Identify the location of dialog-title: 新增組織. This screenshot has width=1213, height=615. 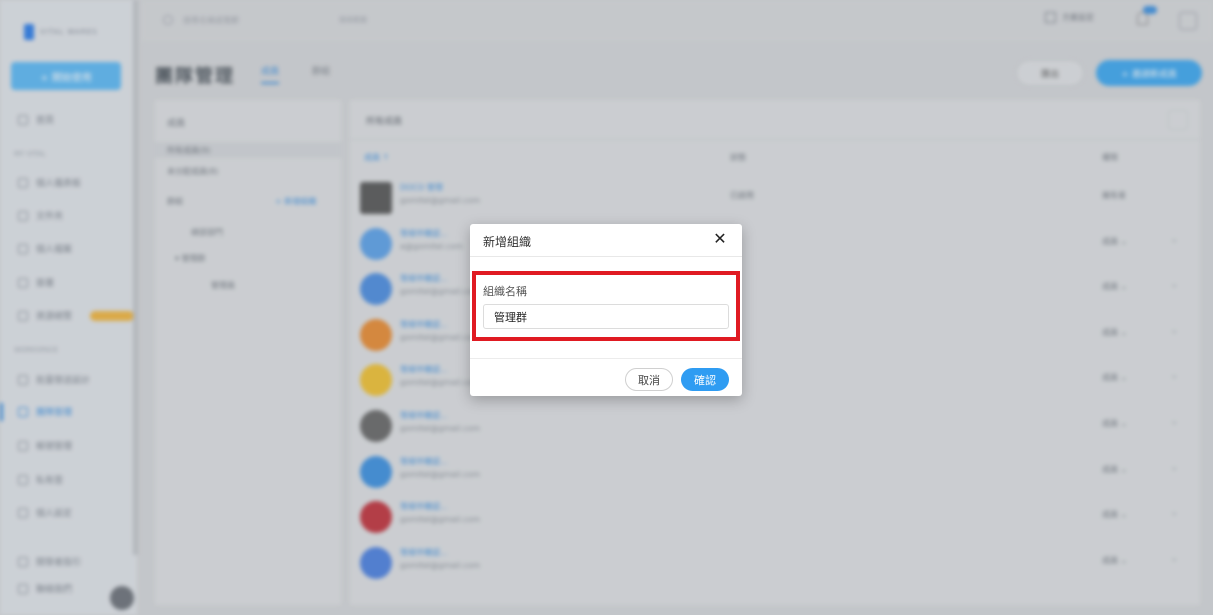
(507, 242).